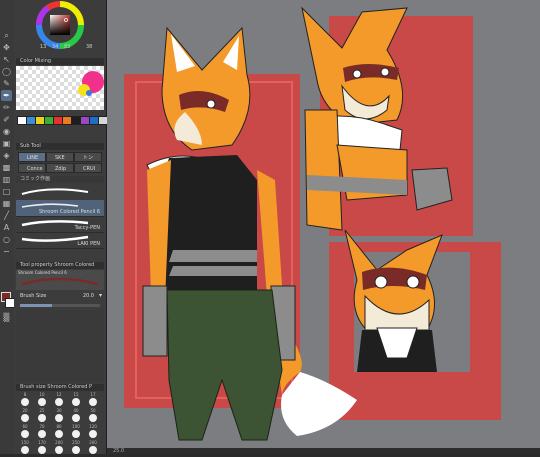  Describe the element at coordinates (6, 95) in the screenshot. I see `pen-icon: ✒` at that location.